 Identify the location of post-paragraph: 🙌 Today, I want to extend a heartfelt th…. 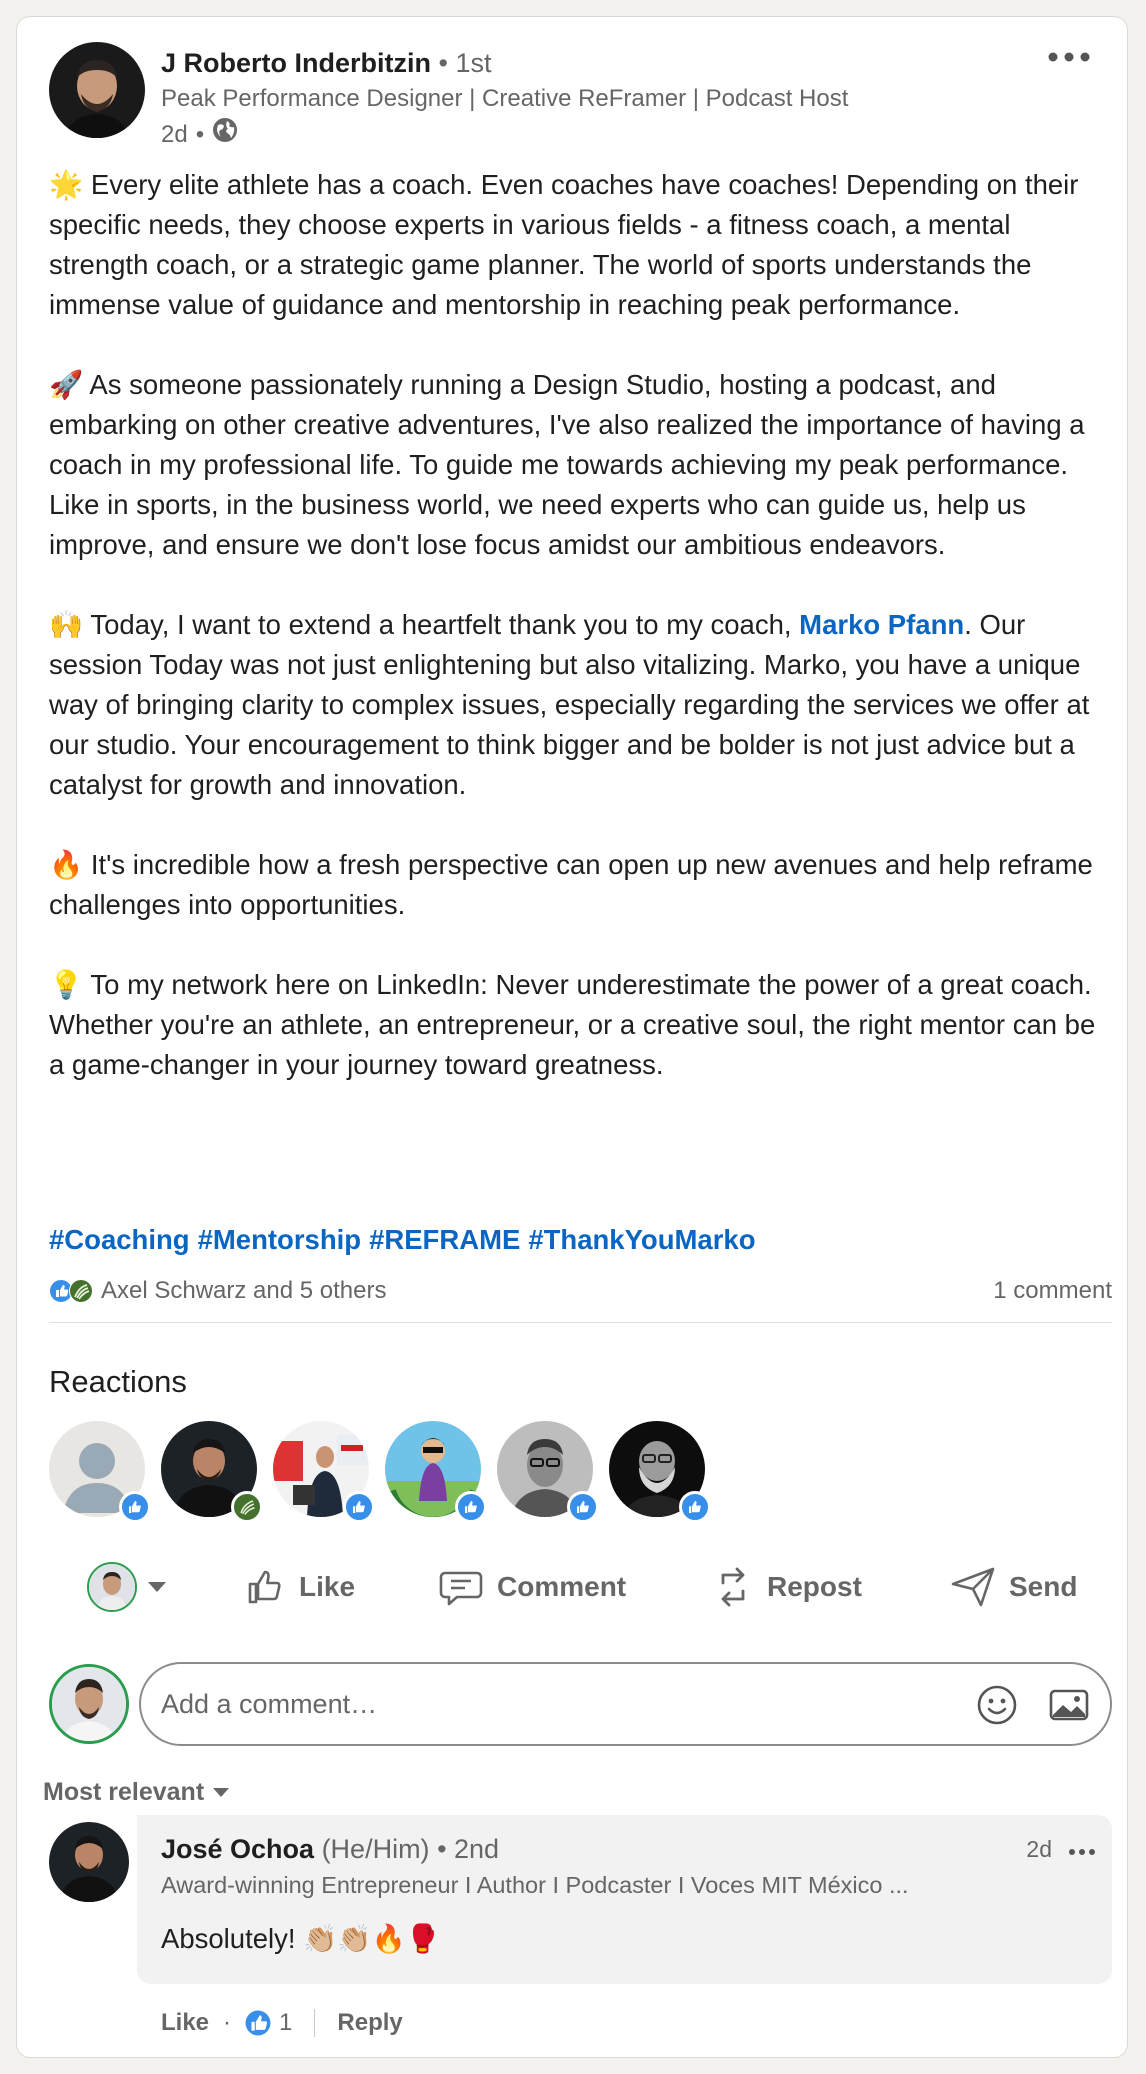
(574, 705).